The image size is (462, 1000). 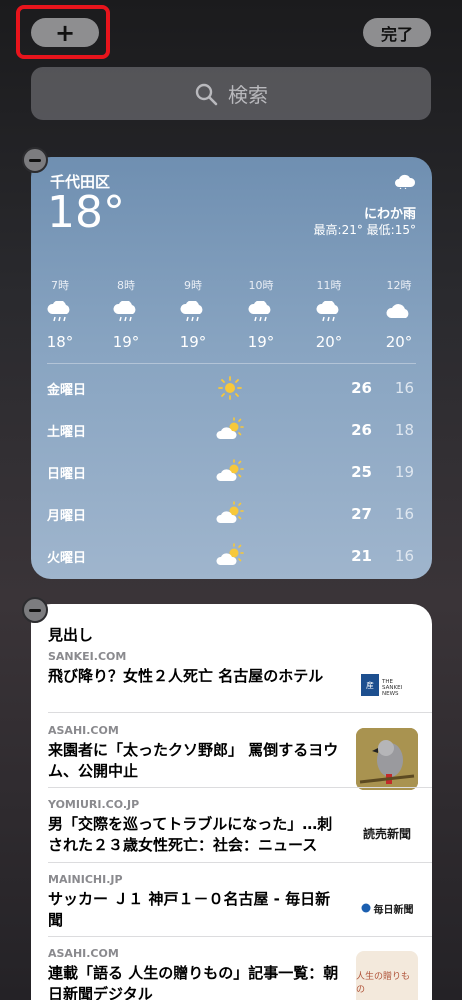 I want to click on story-headline: サッカー Ｊ１ 神戸１－０名古屋 - 毎日新聞, so click(x=189, y=909).